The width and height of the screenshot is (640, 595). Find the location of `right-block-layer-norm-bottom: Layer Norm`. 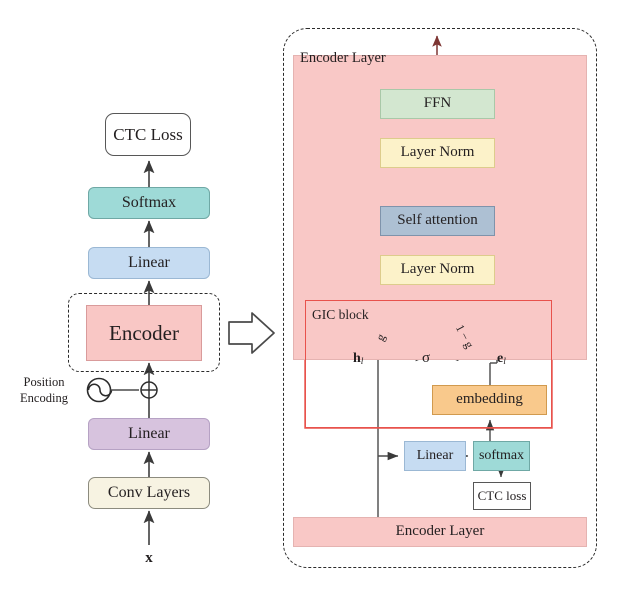

right-block-layer-norm-bottom: Layer Norm is located at coordinates (437, 270).